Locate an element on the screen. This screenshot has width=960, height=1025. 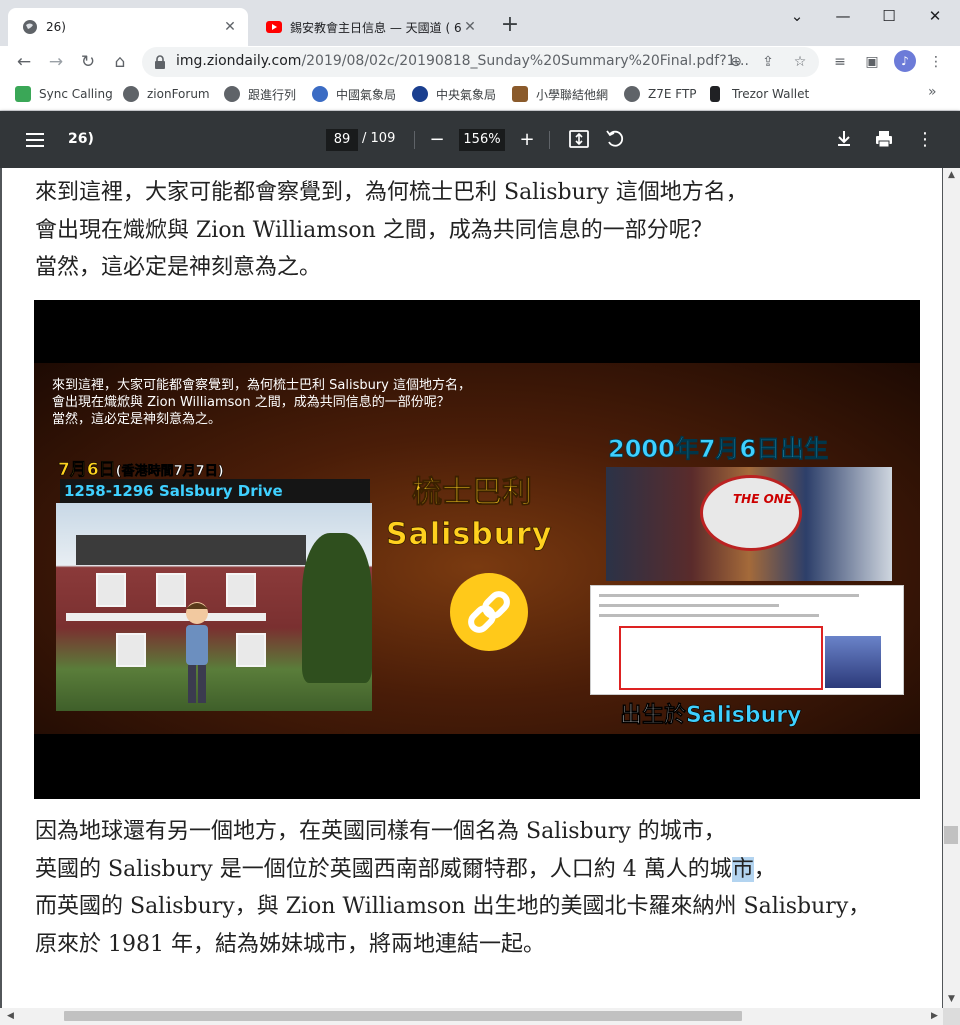
download-icon is located at coordinates (845, 140).